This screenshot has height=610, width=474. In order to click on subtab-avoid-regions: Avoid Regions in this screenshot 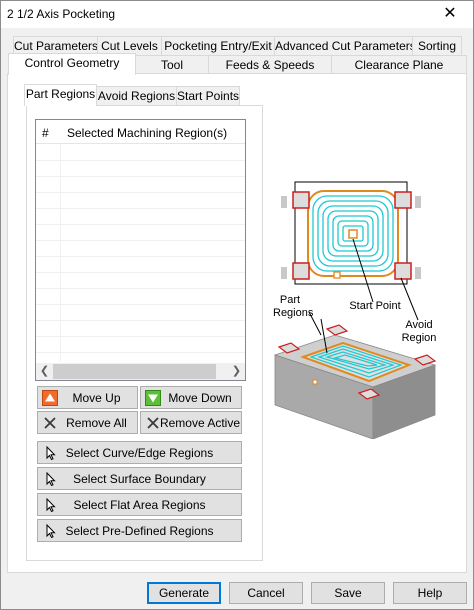, I will do `click(136, 96)`.